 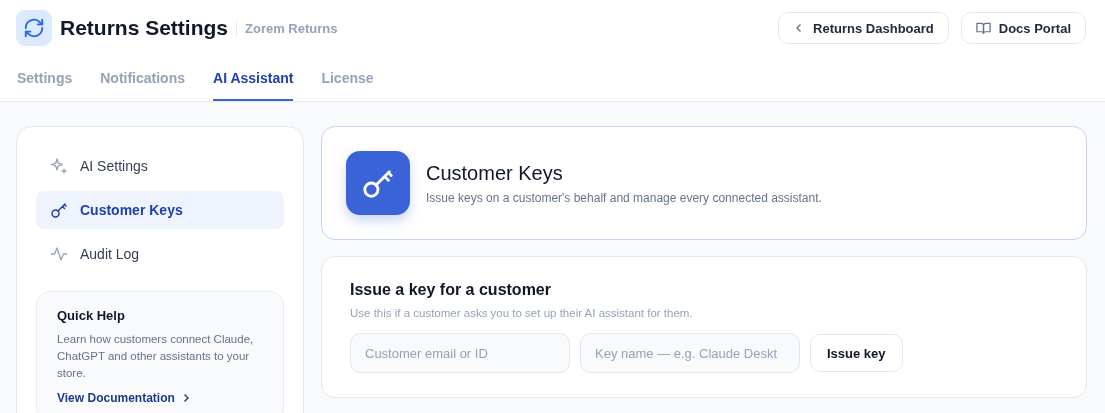 I want to click on sparkle-icon, so click(x=59, y=166).